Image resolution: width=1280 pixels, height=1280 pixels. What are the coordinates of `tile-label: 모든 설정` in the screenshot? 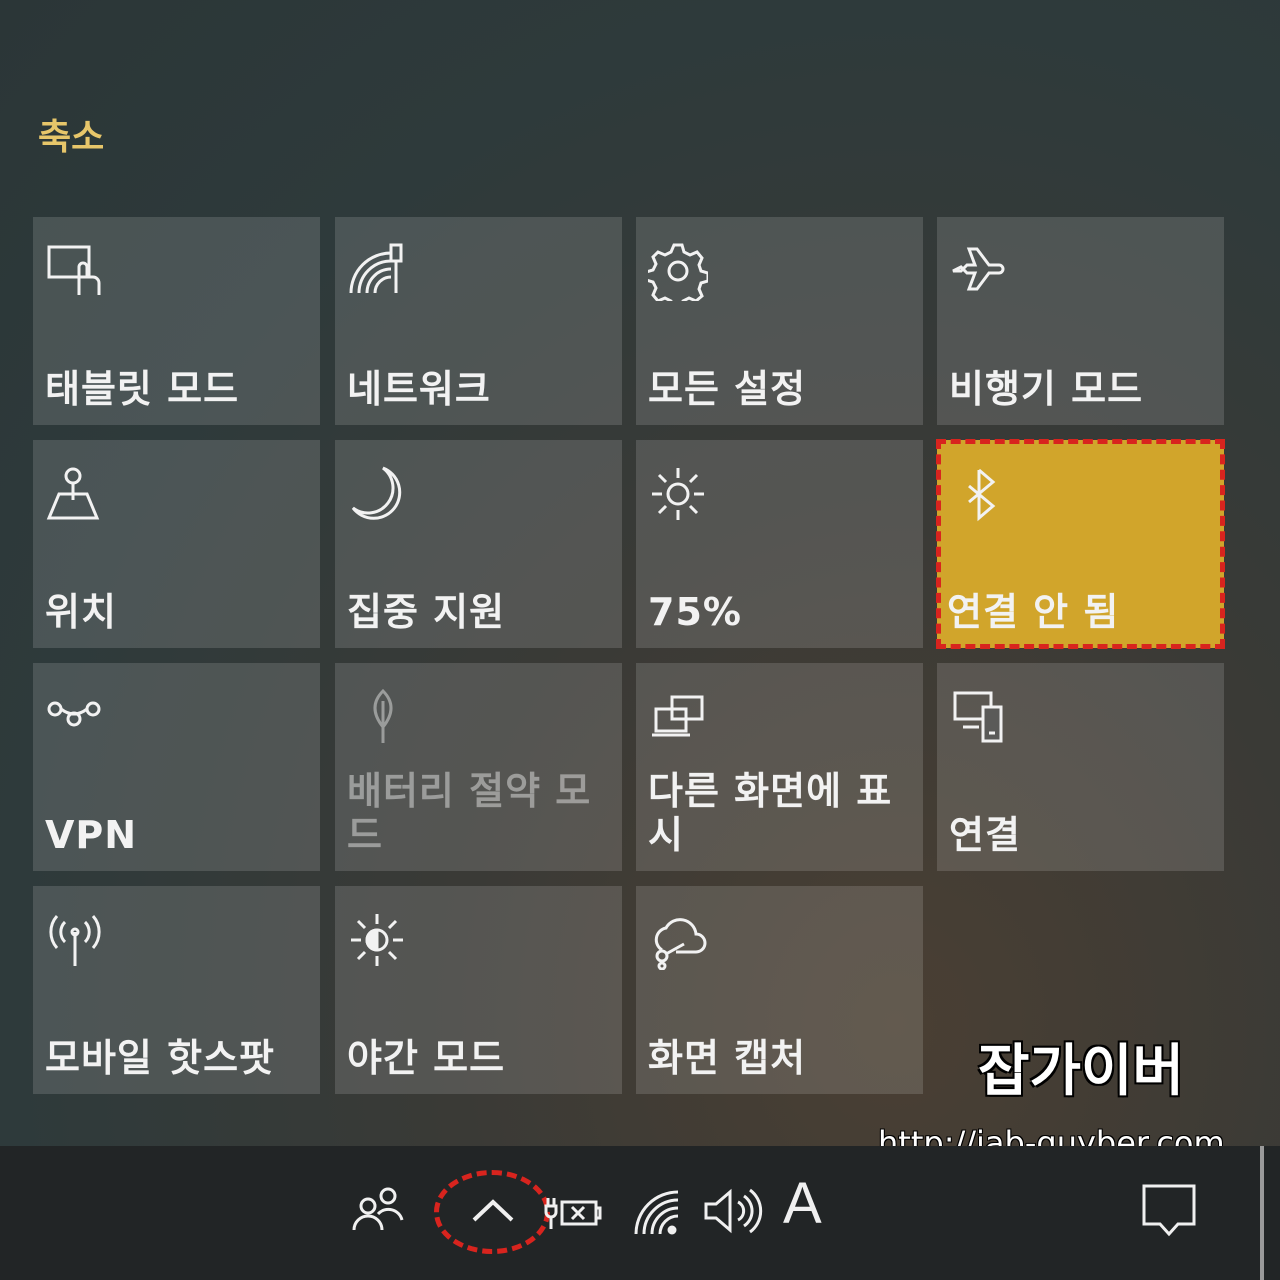 It's located at (727, 389).